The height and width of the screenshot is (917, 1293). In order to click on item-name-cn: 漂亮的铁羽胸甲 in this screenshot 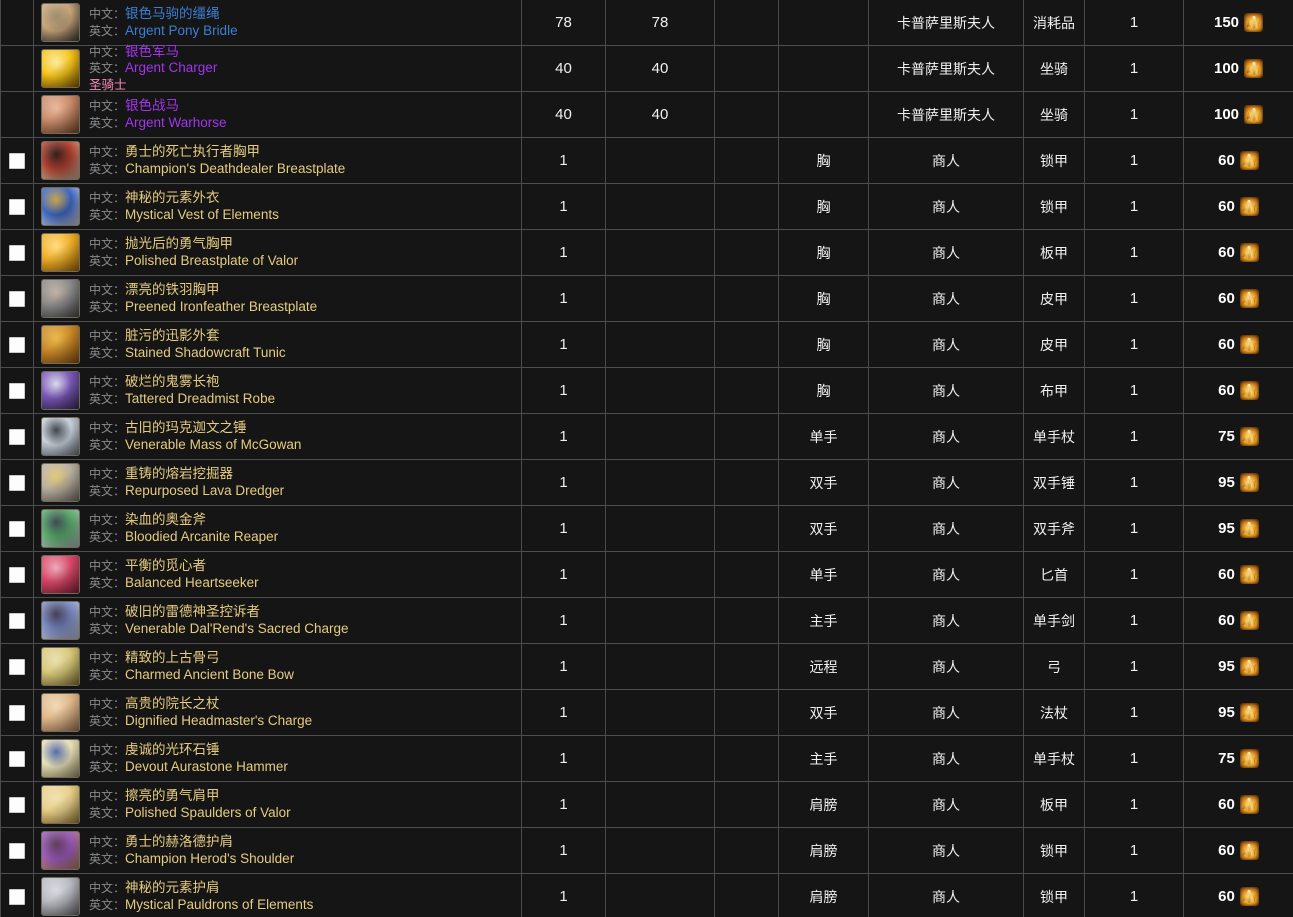, I will do `click(172, 289)`.